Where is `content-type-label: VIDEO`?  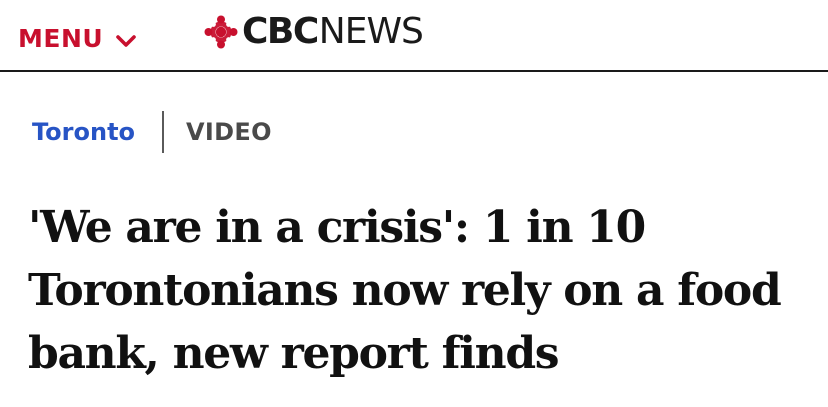 content-type-label: VIDEO is located at coordinates (229, 132).